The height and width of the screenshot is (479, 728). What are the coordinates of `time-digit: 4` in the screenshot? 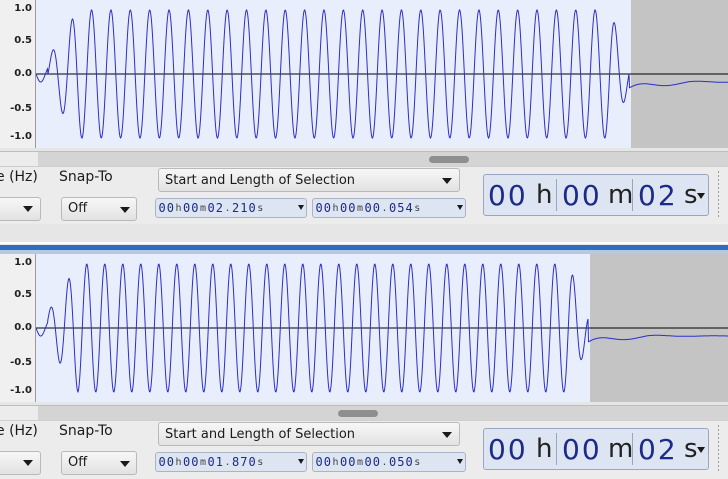 It's located at (408, 208).